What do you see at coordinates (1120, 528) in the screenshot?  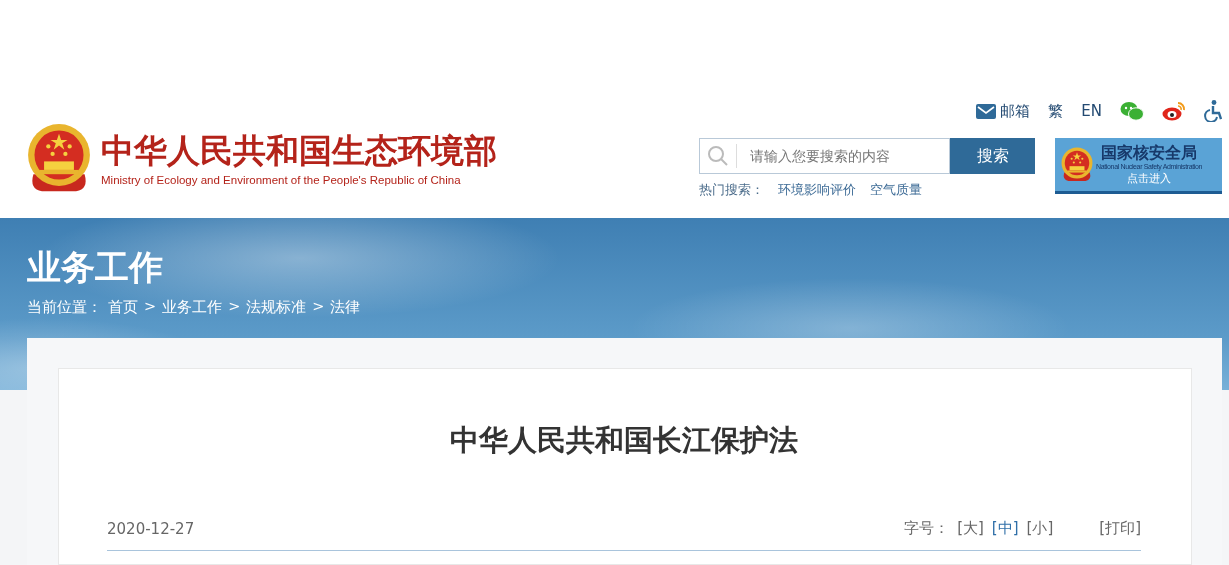 I see `print-link: [打印]` at bounding box center [1120, 528].